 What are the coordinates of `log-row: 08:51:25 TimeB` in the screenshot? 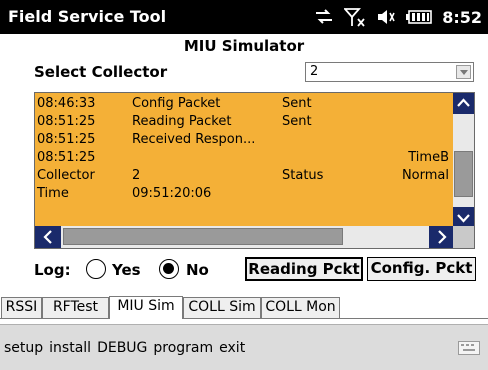 It's located at (244, 158).